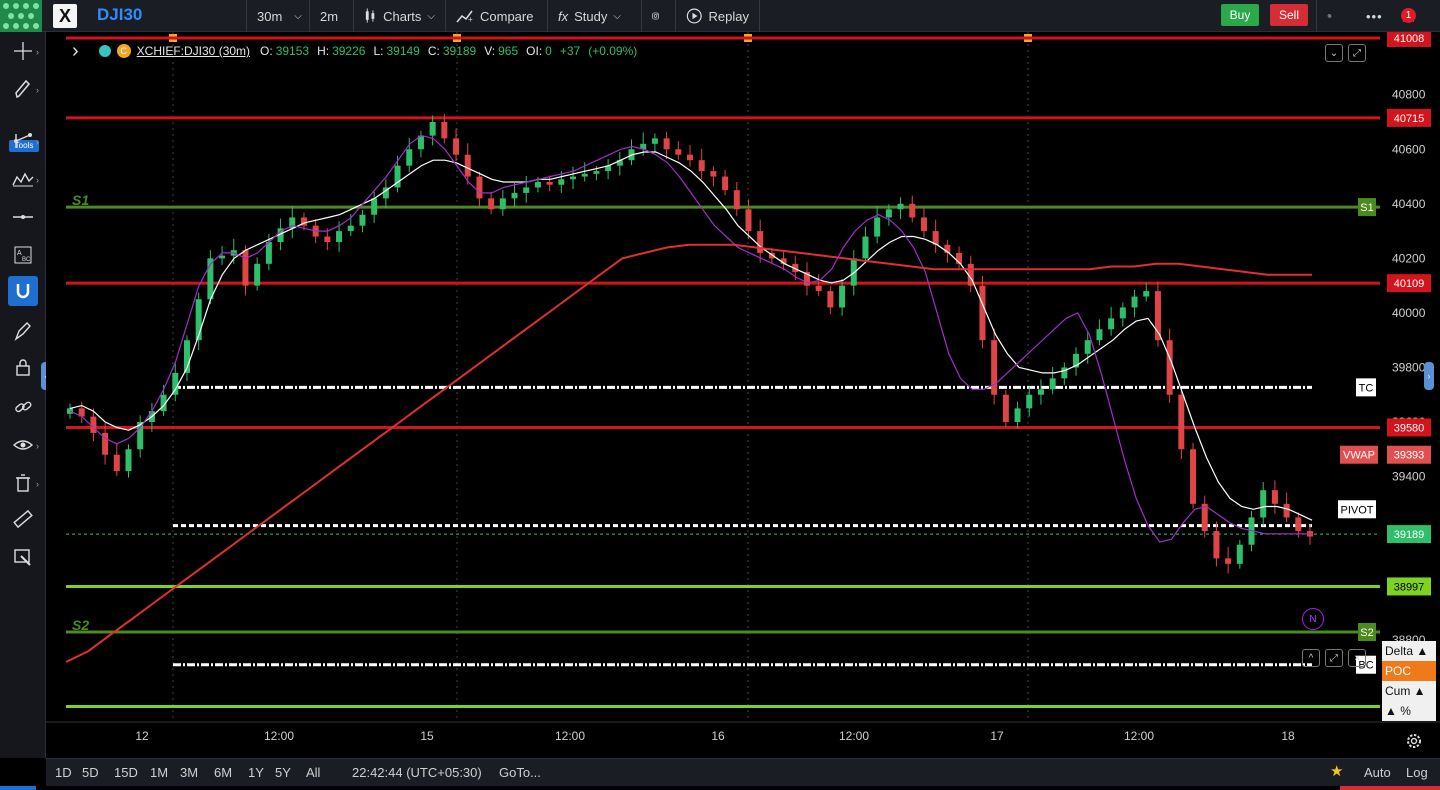  What do you see at coordinates (23, 483) in the screenshot?
I see `delete-tool` at bounding box center [23, 483].